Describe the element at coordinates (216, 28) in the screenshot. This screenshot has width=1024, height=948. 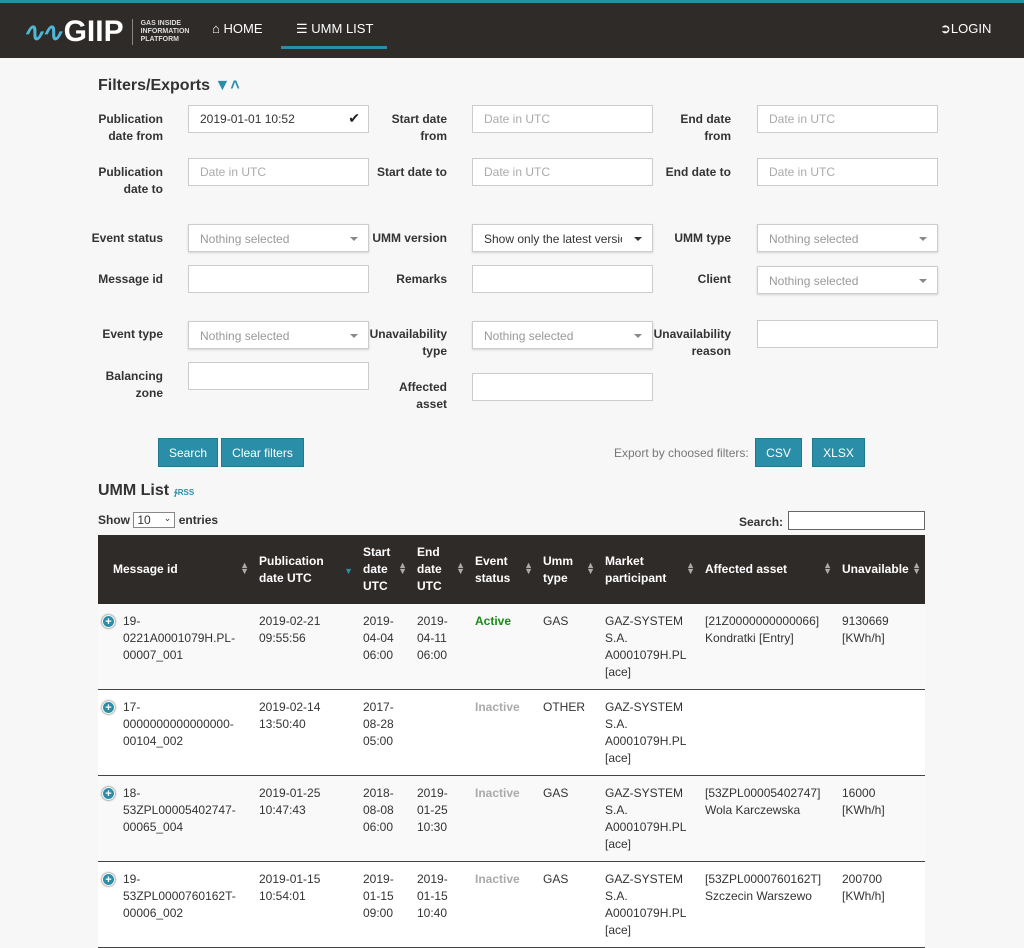
I see `home-icon: ⌂` at that location.